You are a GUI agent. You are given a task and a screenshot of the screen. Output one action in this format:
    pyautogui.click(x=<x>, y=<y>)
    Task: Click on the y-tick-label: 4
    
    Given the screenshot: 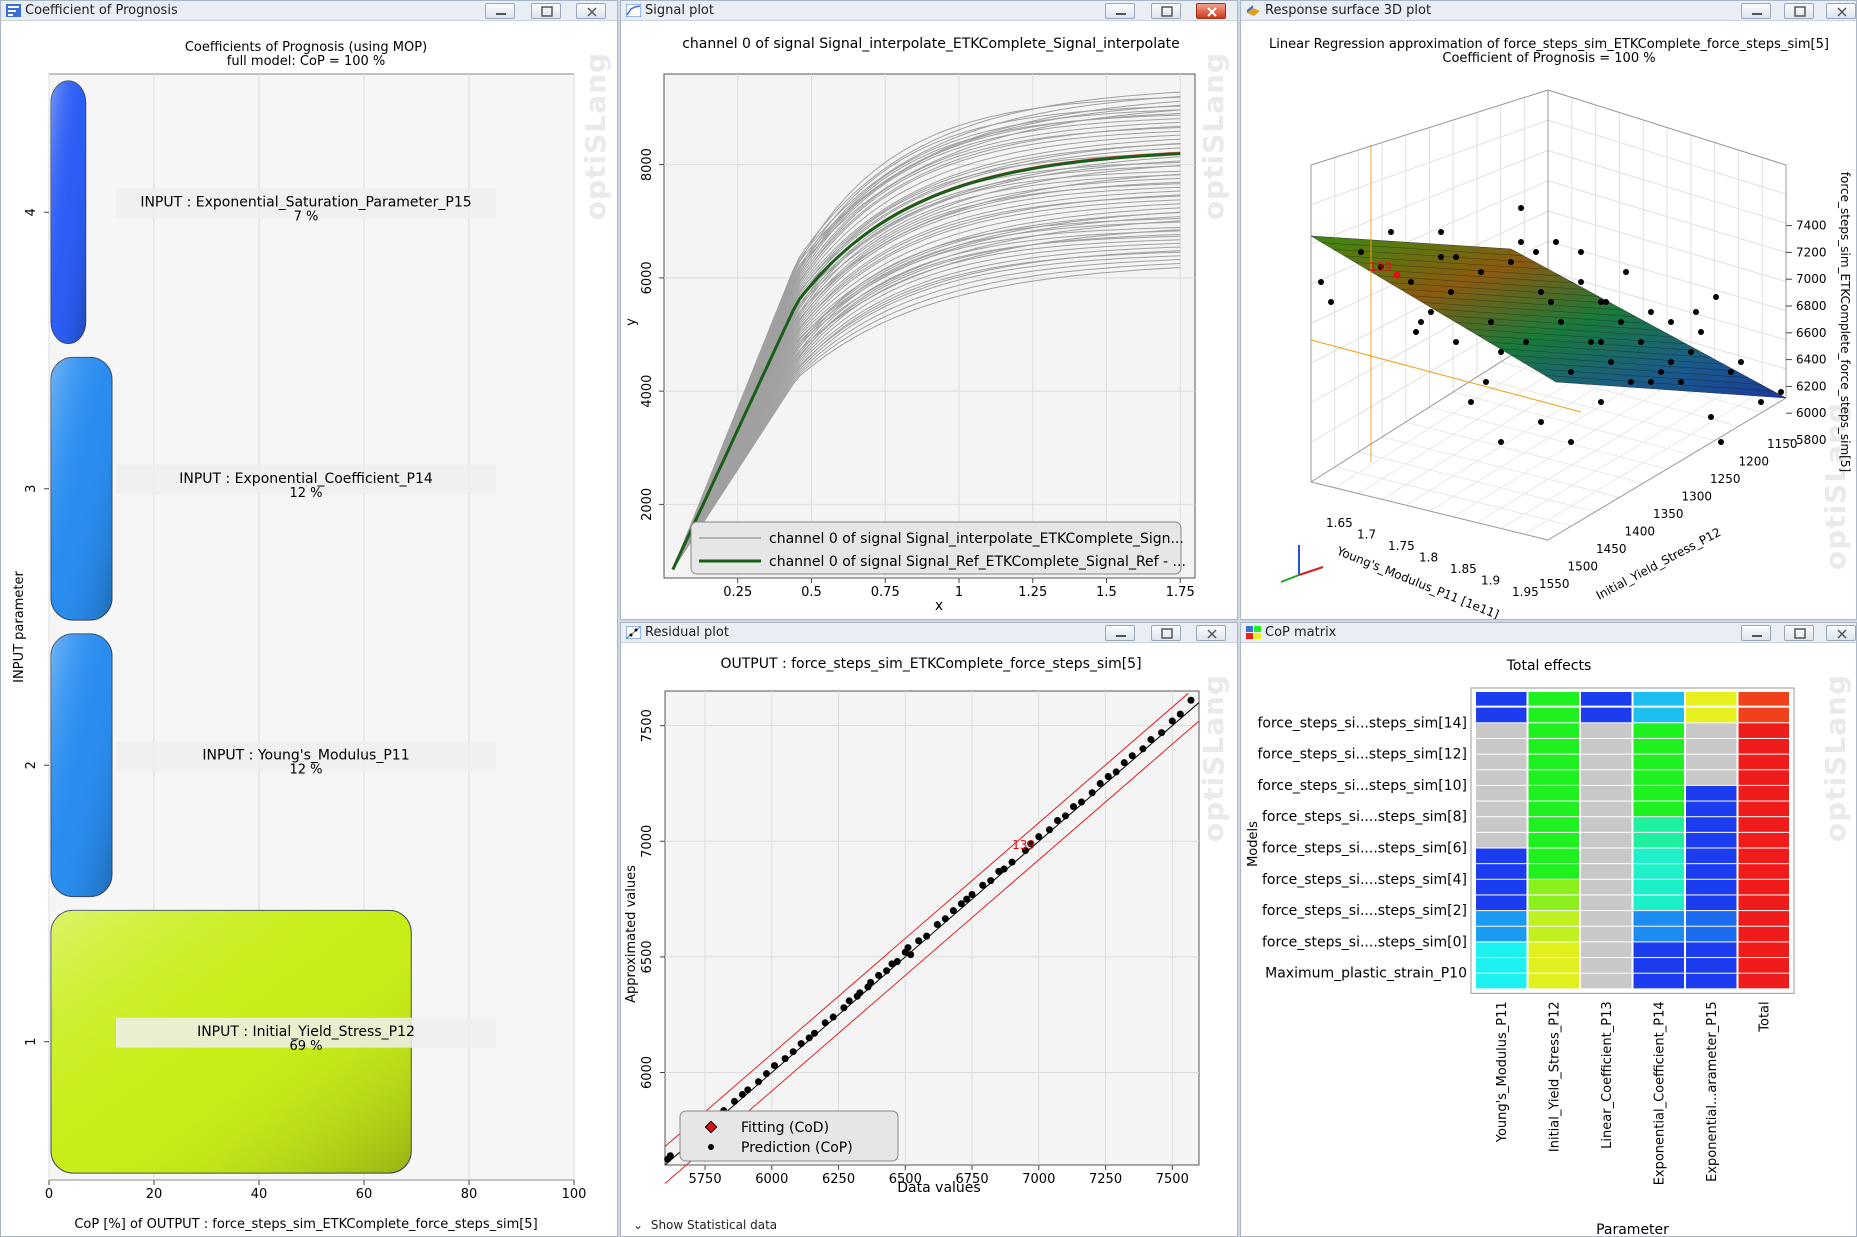 What is the action you would take?
    pyautogui.click(x=31, y=212)
    